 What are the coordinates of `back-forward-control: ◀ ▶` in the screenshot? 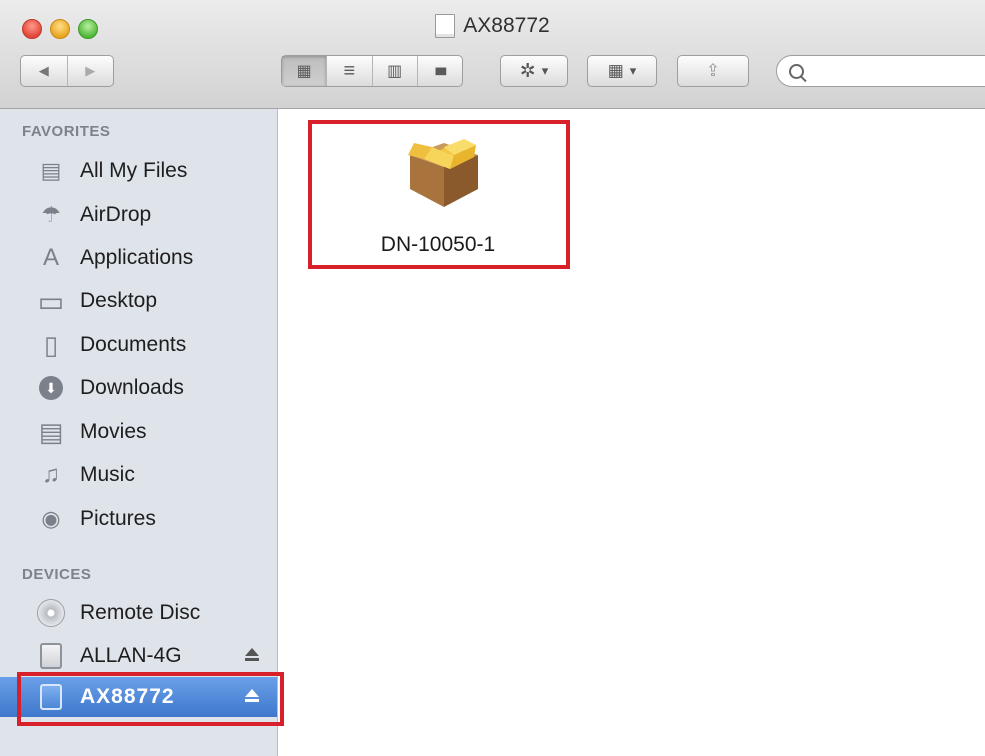 It's located at (67, 71).